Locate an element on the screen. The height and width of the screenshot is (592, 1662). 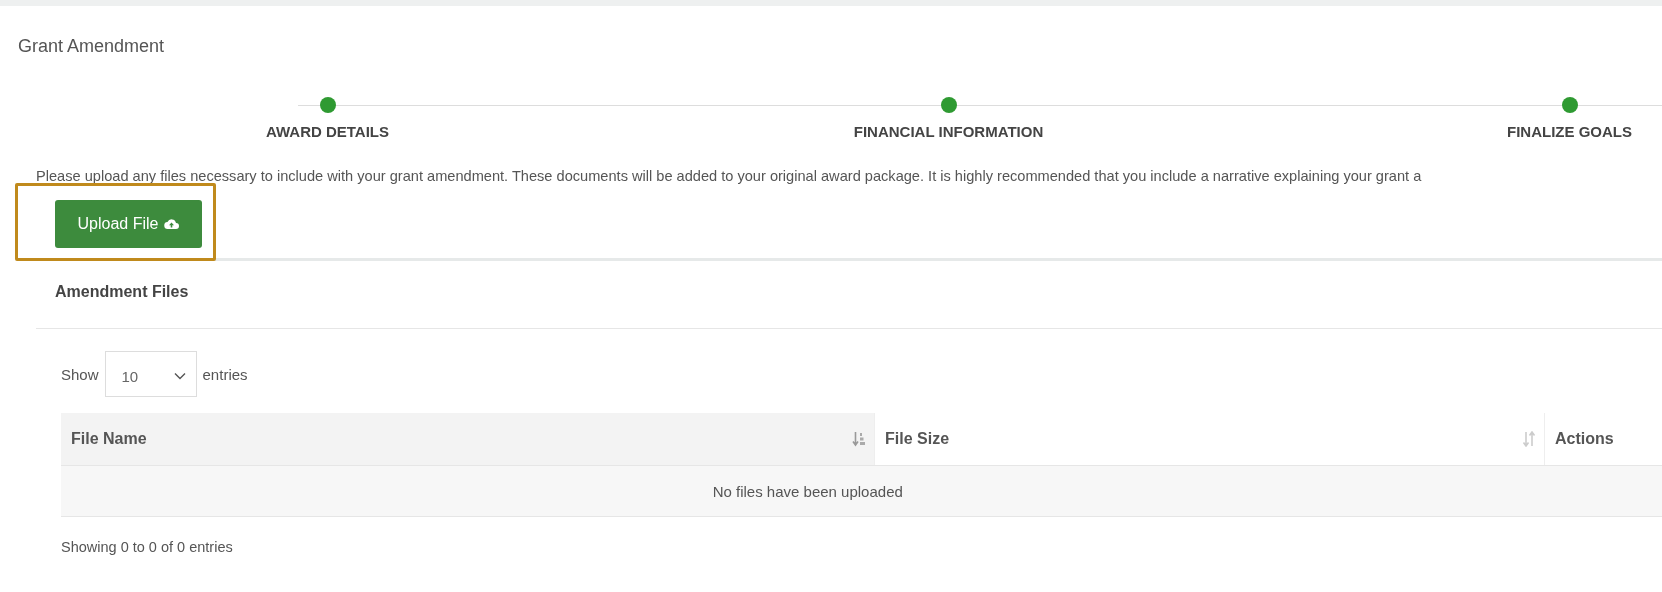
column-header: File Size is located at coordinates (1209, 439).